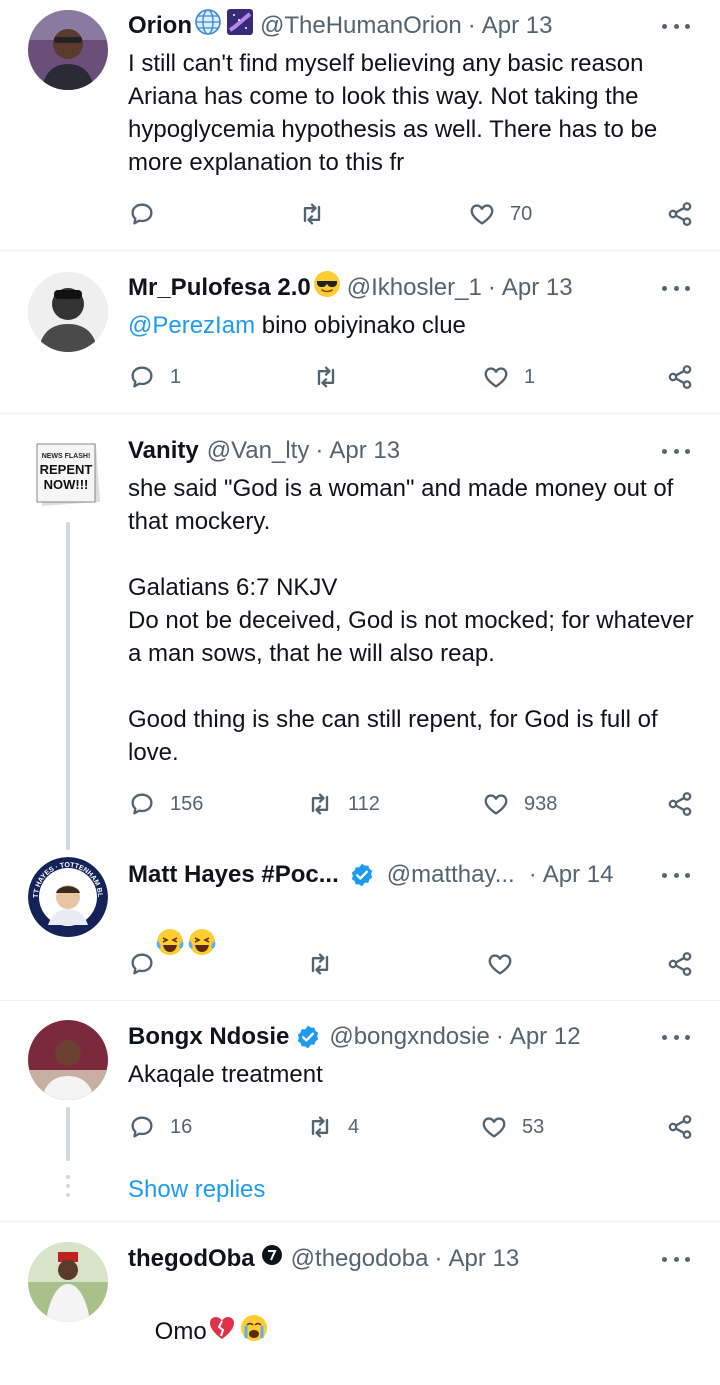 Image resolution: width=720 pixels, height=1385 pixels. I want to click on tweet-text: @PerezIam bino obiyinako clue, so click(413, 325).